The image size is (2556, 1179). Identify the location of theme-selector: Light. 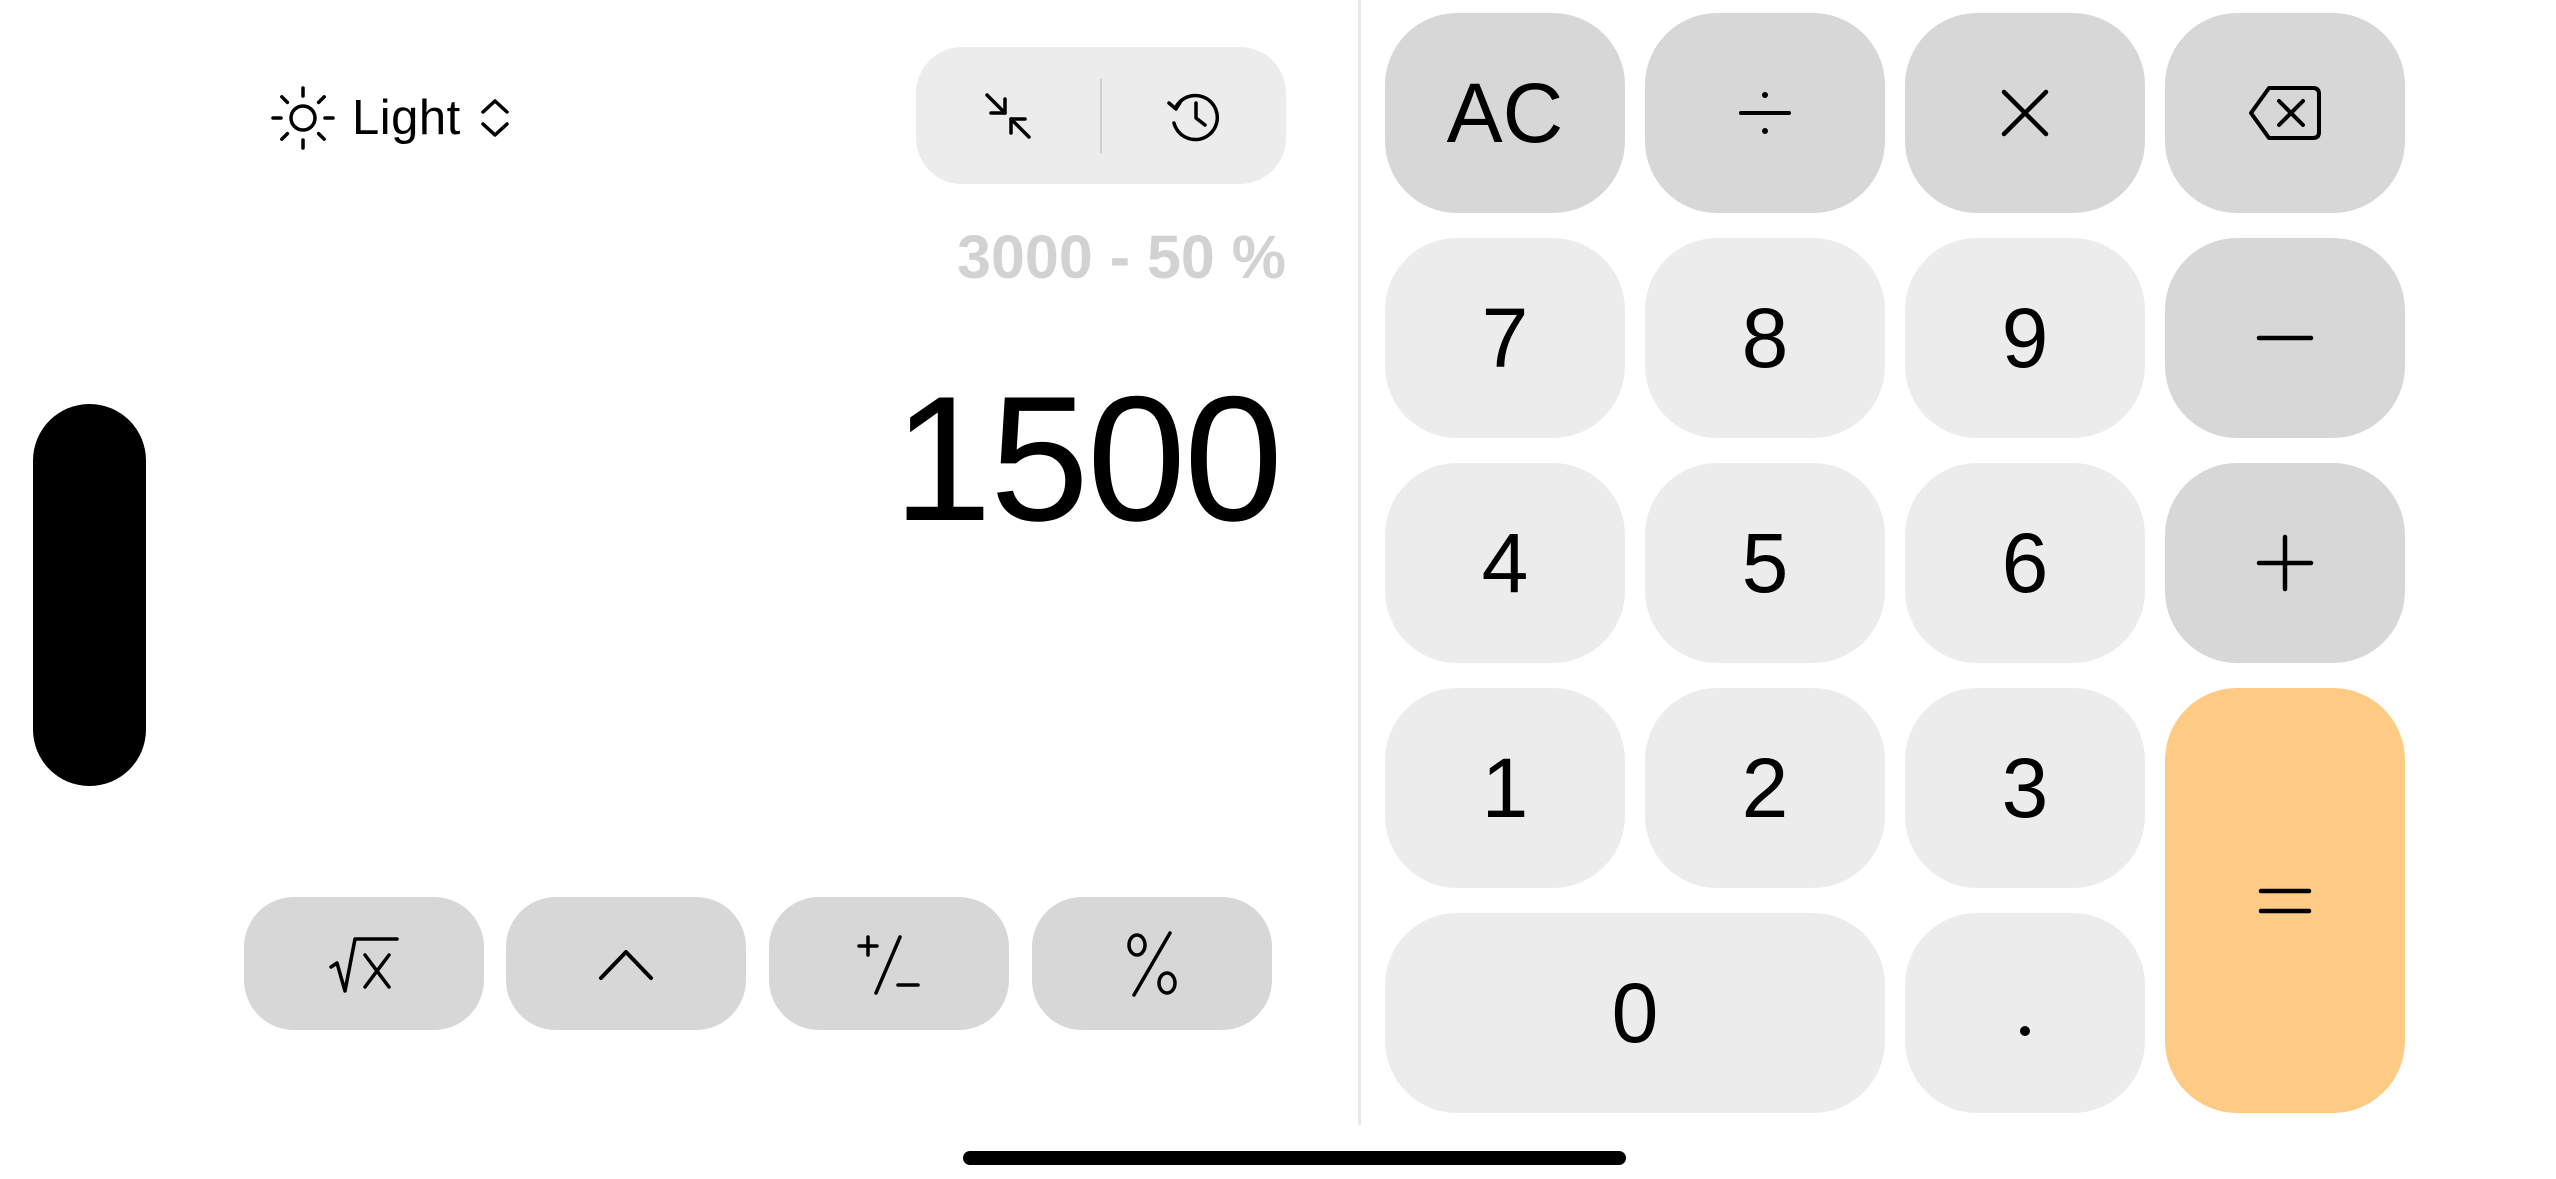
(391, 117).